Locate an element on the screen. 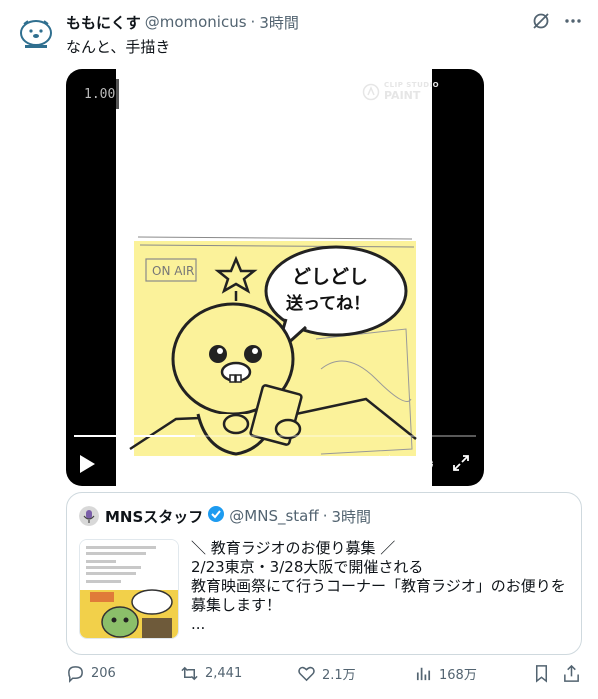 This screenshot has height=699, width=598. clip-studio-logo-icon is located at coordinates (371, 91).